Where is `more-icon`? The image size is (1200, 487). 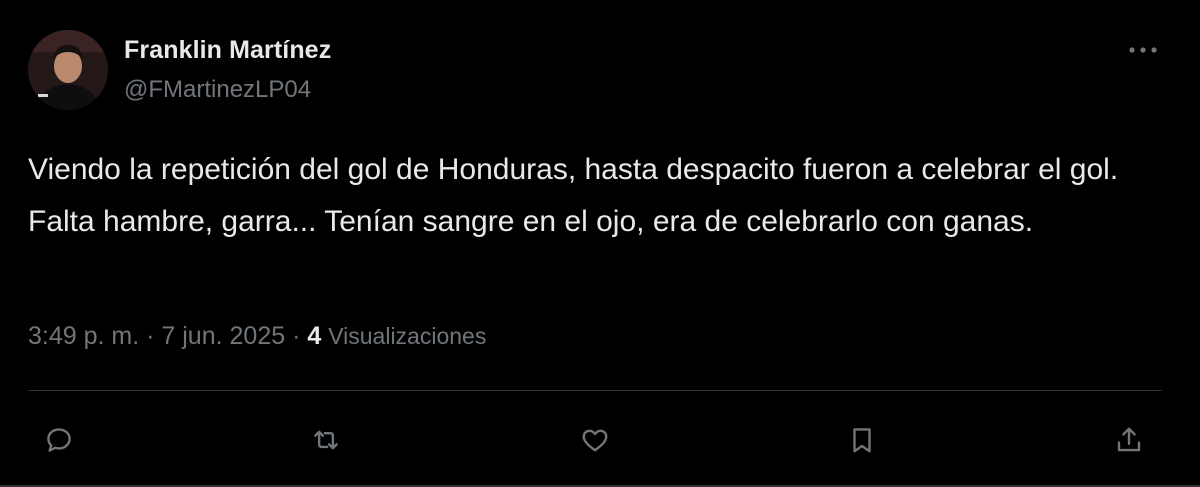
more-icon is located at coordinates (1143, 50).